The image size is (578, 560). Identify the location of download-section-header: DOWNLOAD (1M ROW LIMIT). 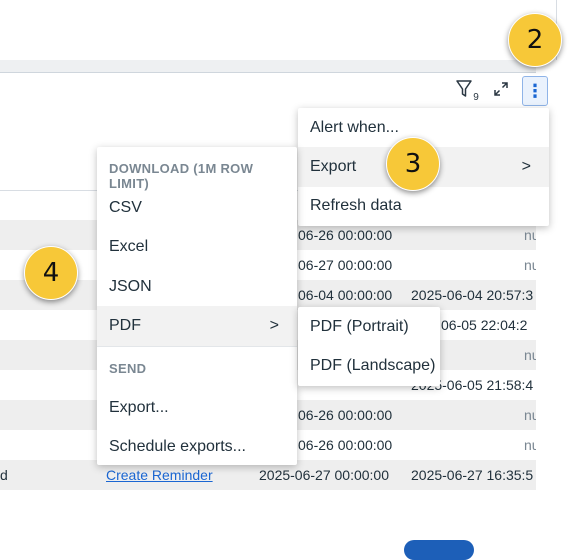
(181, 176).